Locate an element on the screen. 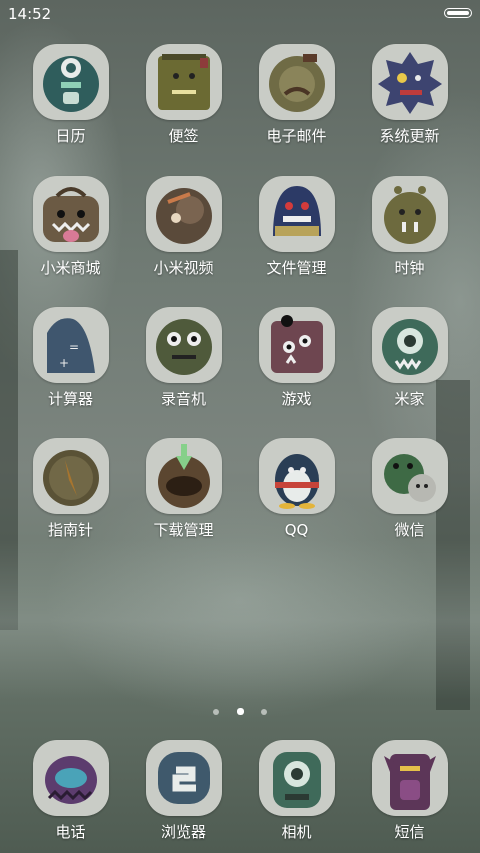 The height and width of the screenshot is (853, 480). mi-store-monster-icon is located at coordinates (70, 214).